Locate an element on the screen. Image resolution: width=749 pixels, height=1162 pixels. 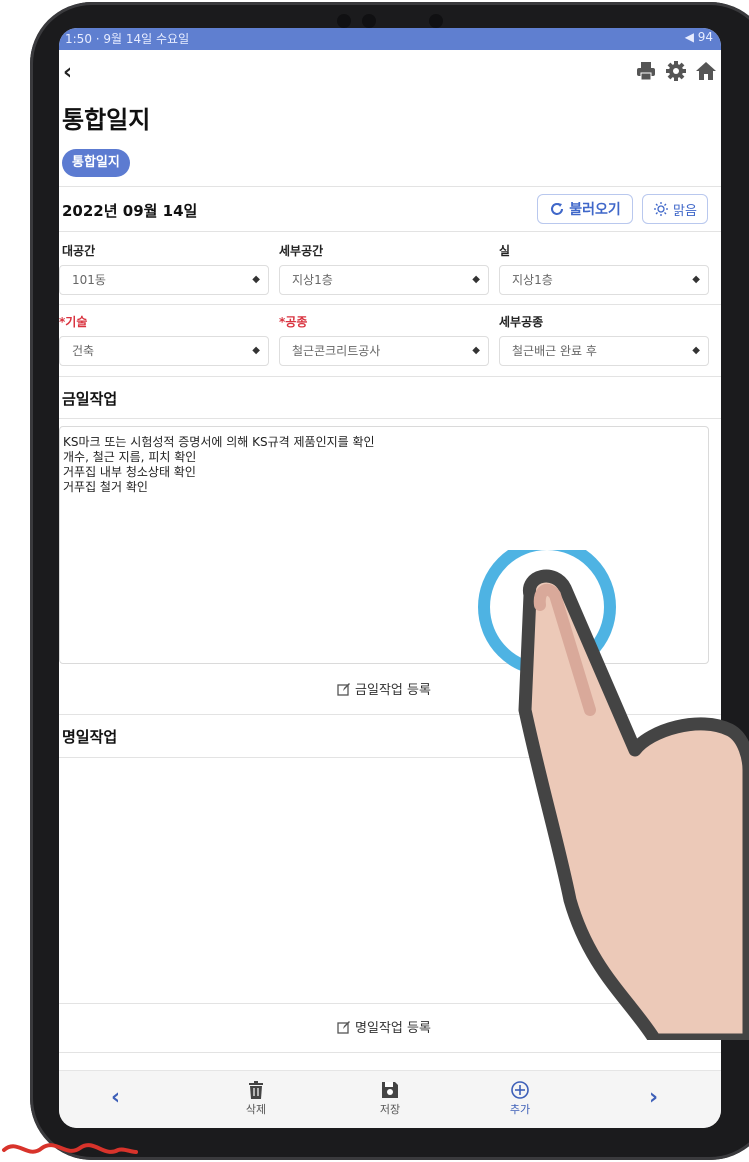
status-bar: 1:50 · 9월 14일 수요일 ◀ 94 is located at coordinates (390, 39).